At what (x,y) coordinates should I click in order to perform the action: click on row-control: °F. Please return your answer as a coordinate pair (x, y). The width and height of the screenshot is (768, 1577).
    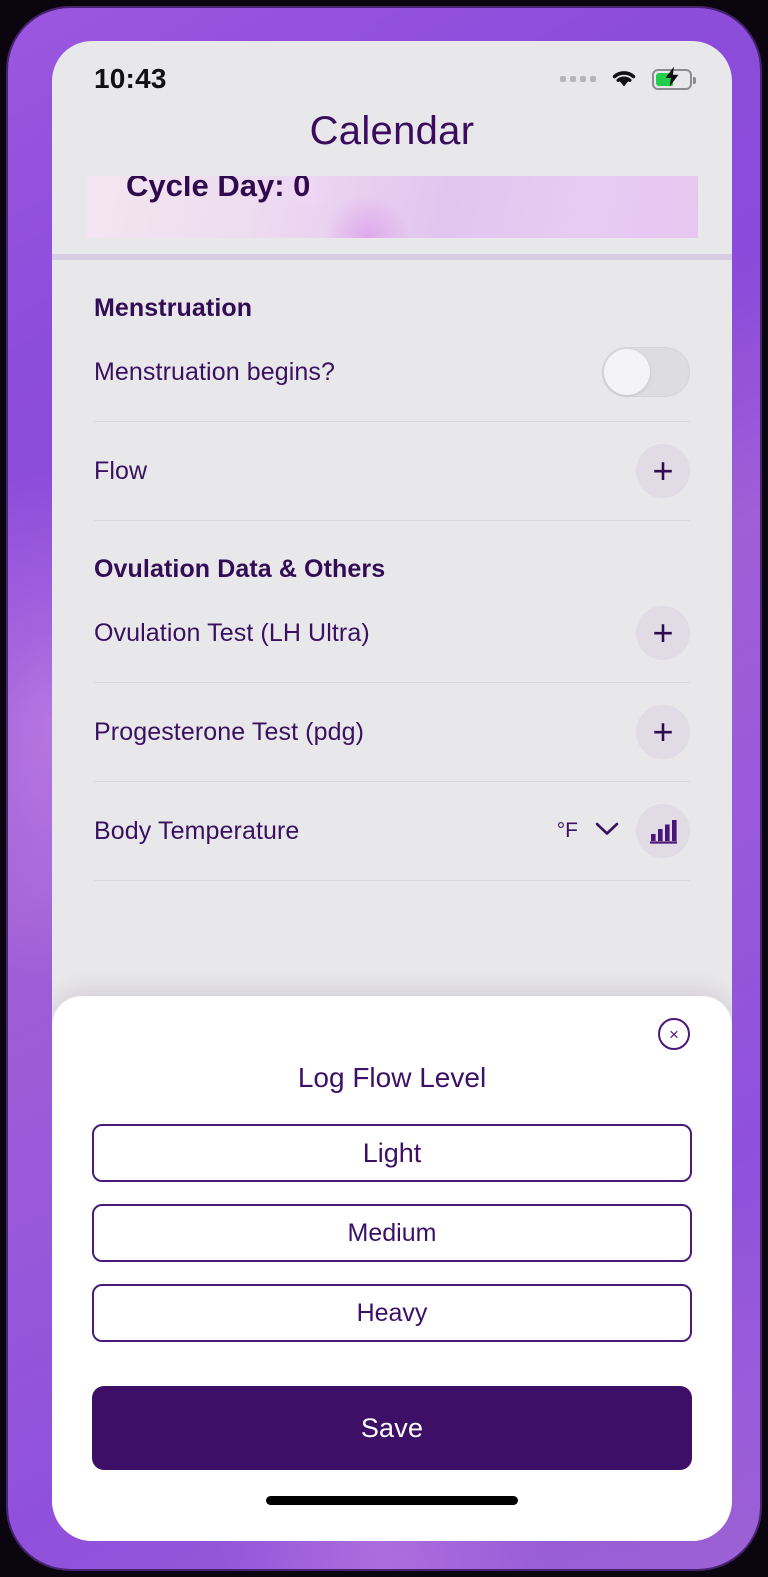
    Looking at the image, I should click on (623, 831).